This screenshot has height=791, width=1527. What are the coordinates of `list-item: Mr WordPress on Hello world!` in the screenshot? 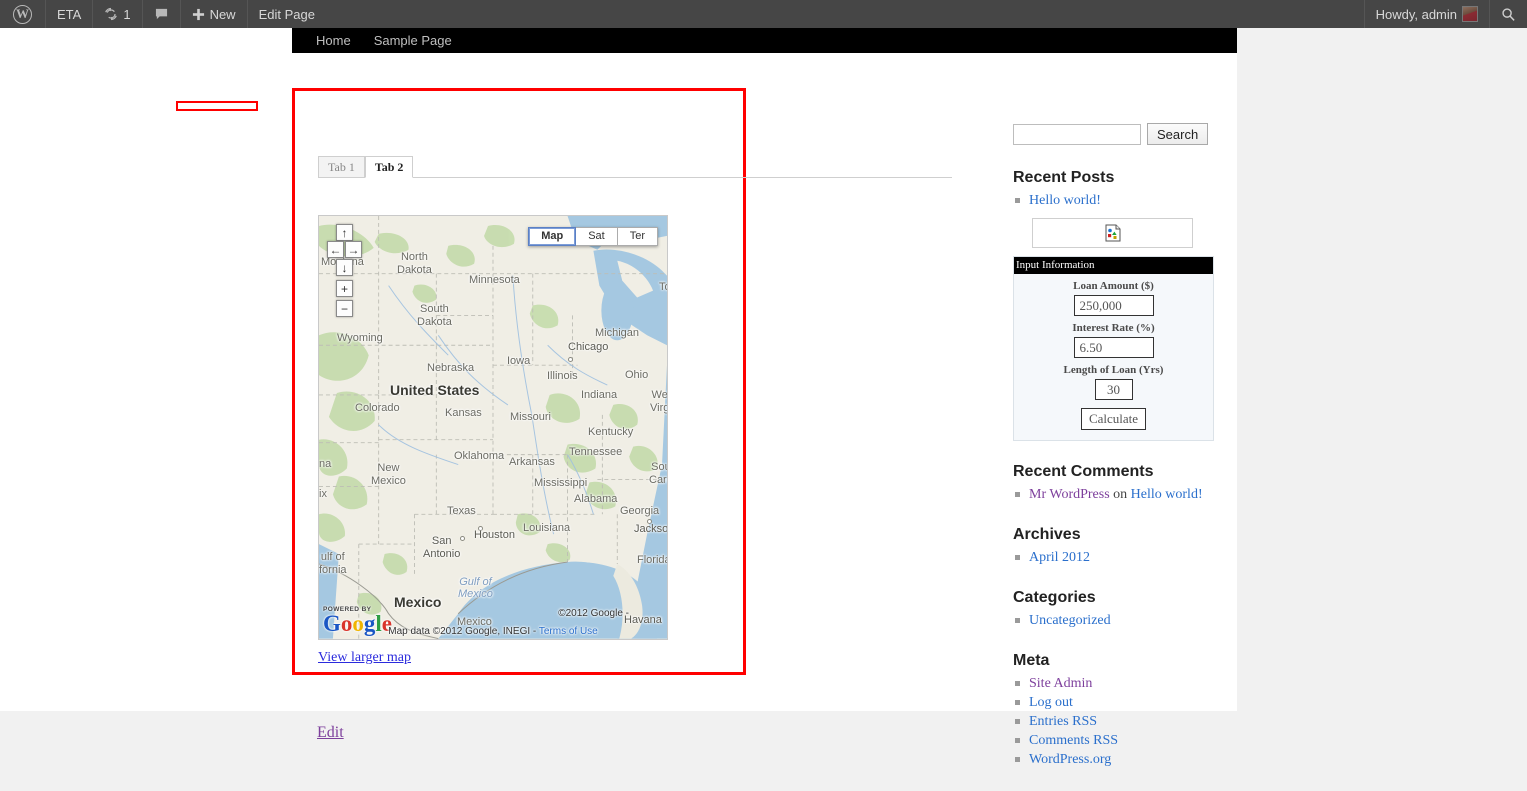 It's located at (1118, 494).